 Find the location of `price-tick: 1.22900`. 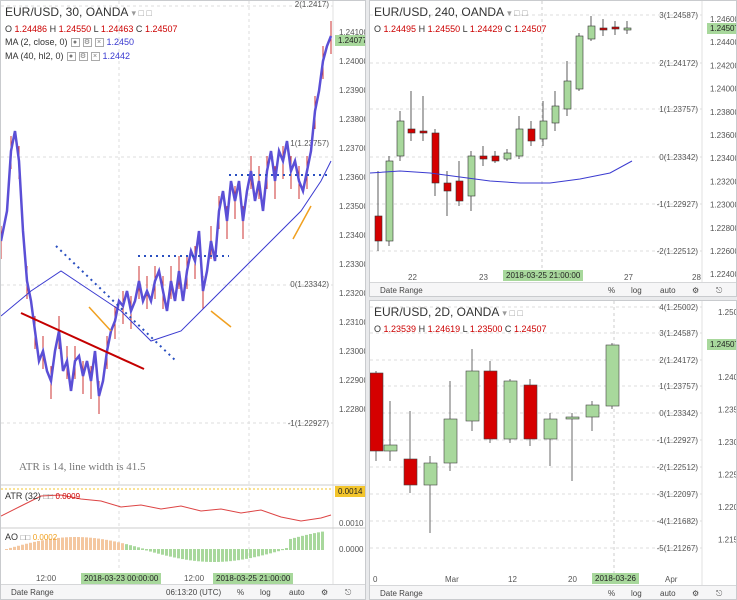

price-tick: 1.22900 is located at coordinates (352, 380).